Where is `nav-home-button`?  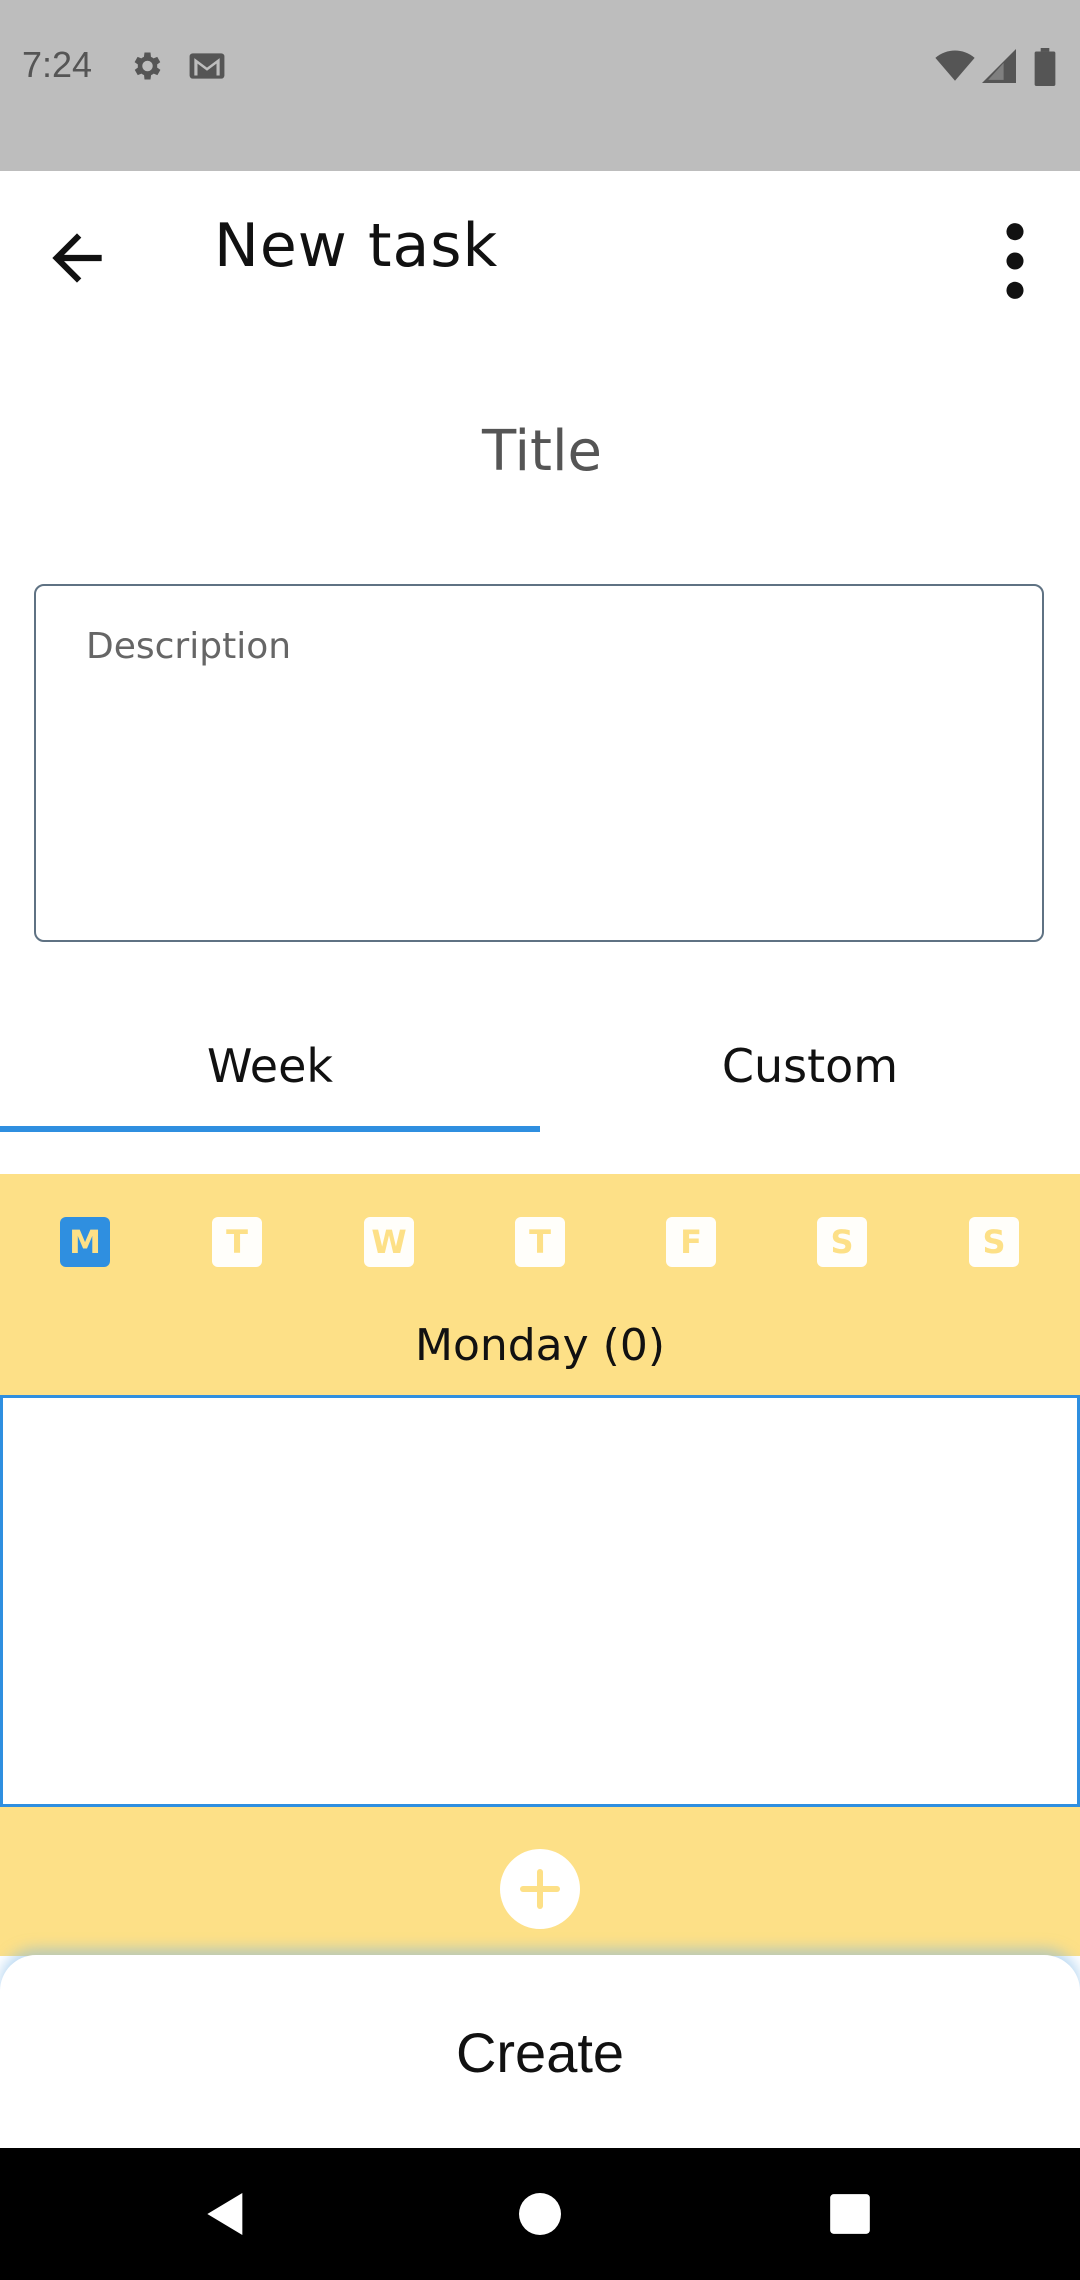
nav-home-button is located at coordinates (540, 2214).